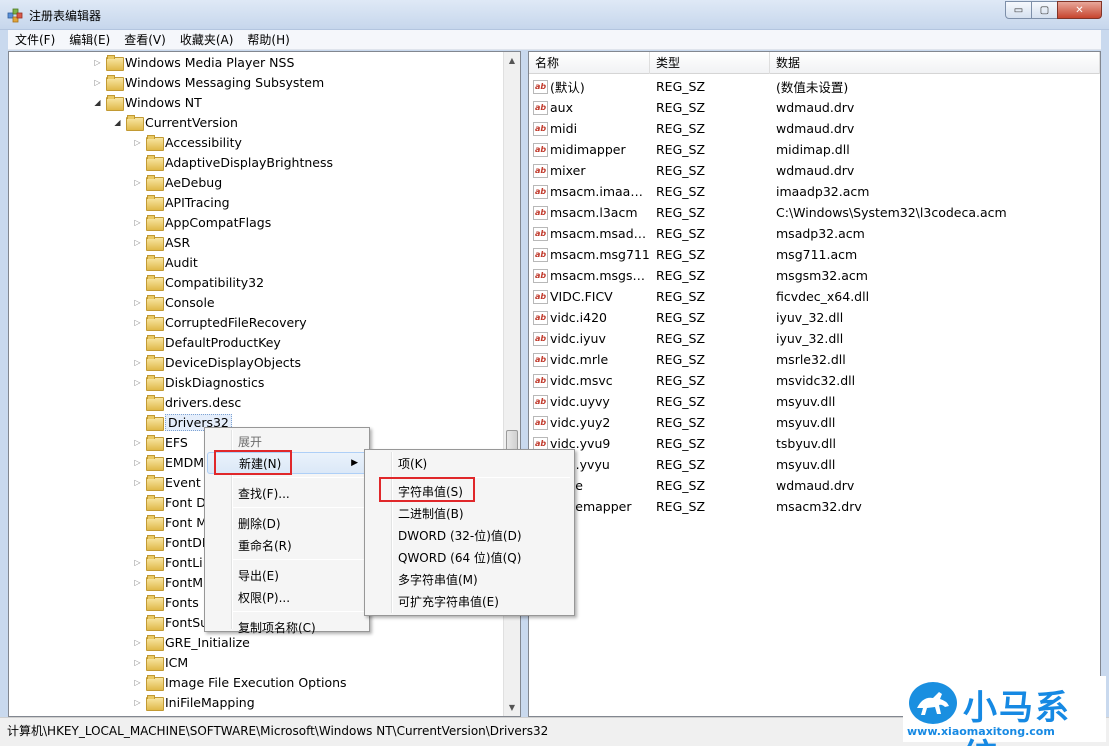 The width and height of the screenshot is (1109, 746). What do you see at coordinates (1079, 10) in the screenshot?
I see `close-button: ✕` at bounding box center [1079, 10].